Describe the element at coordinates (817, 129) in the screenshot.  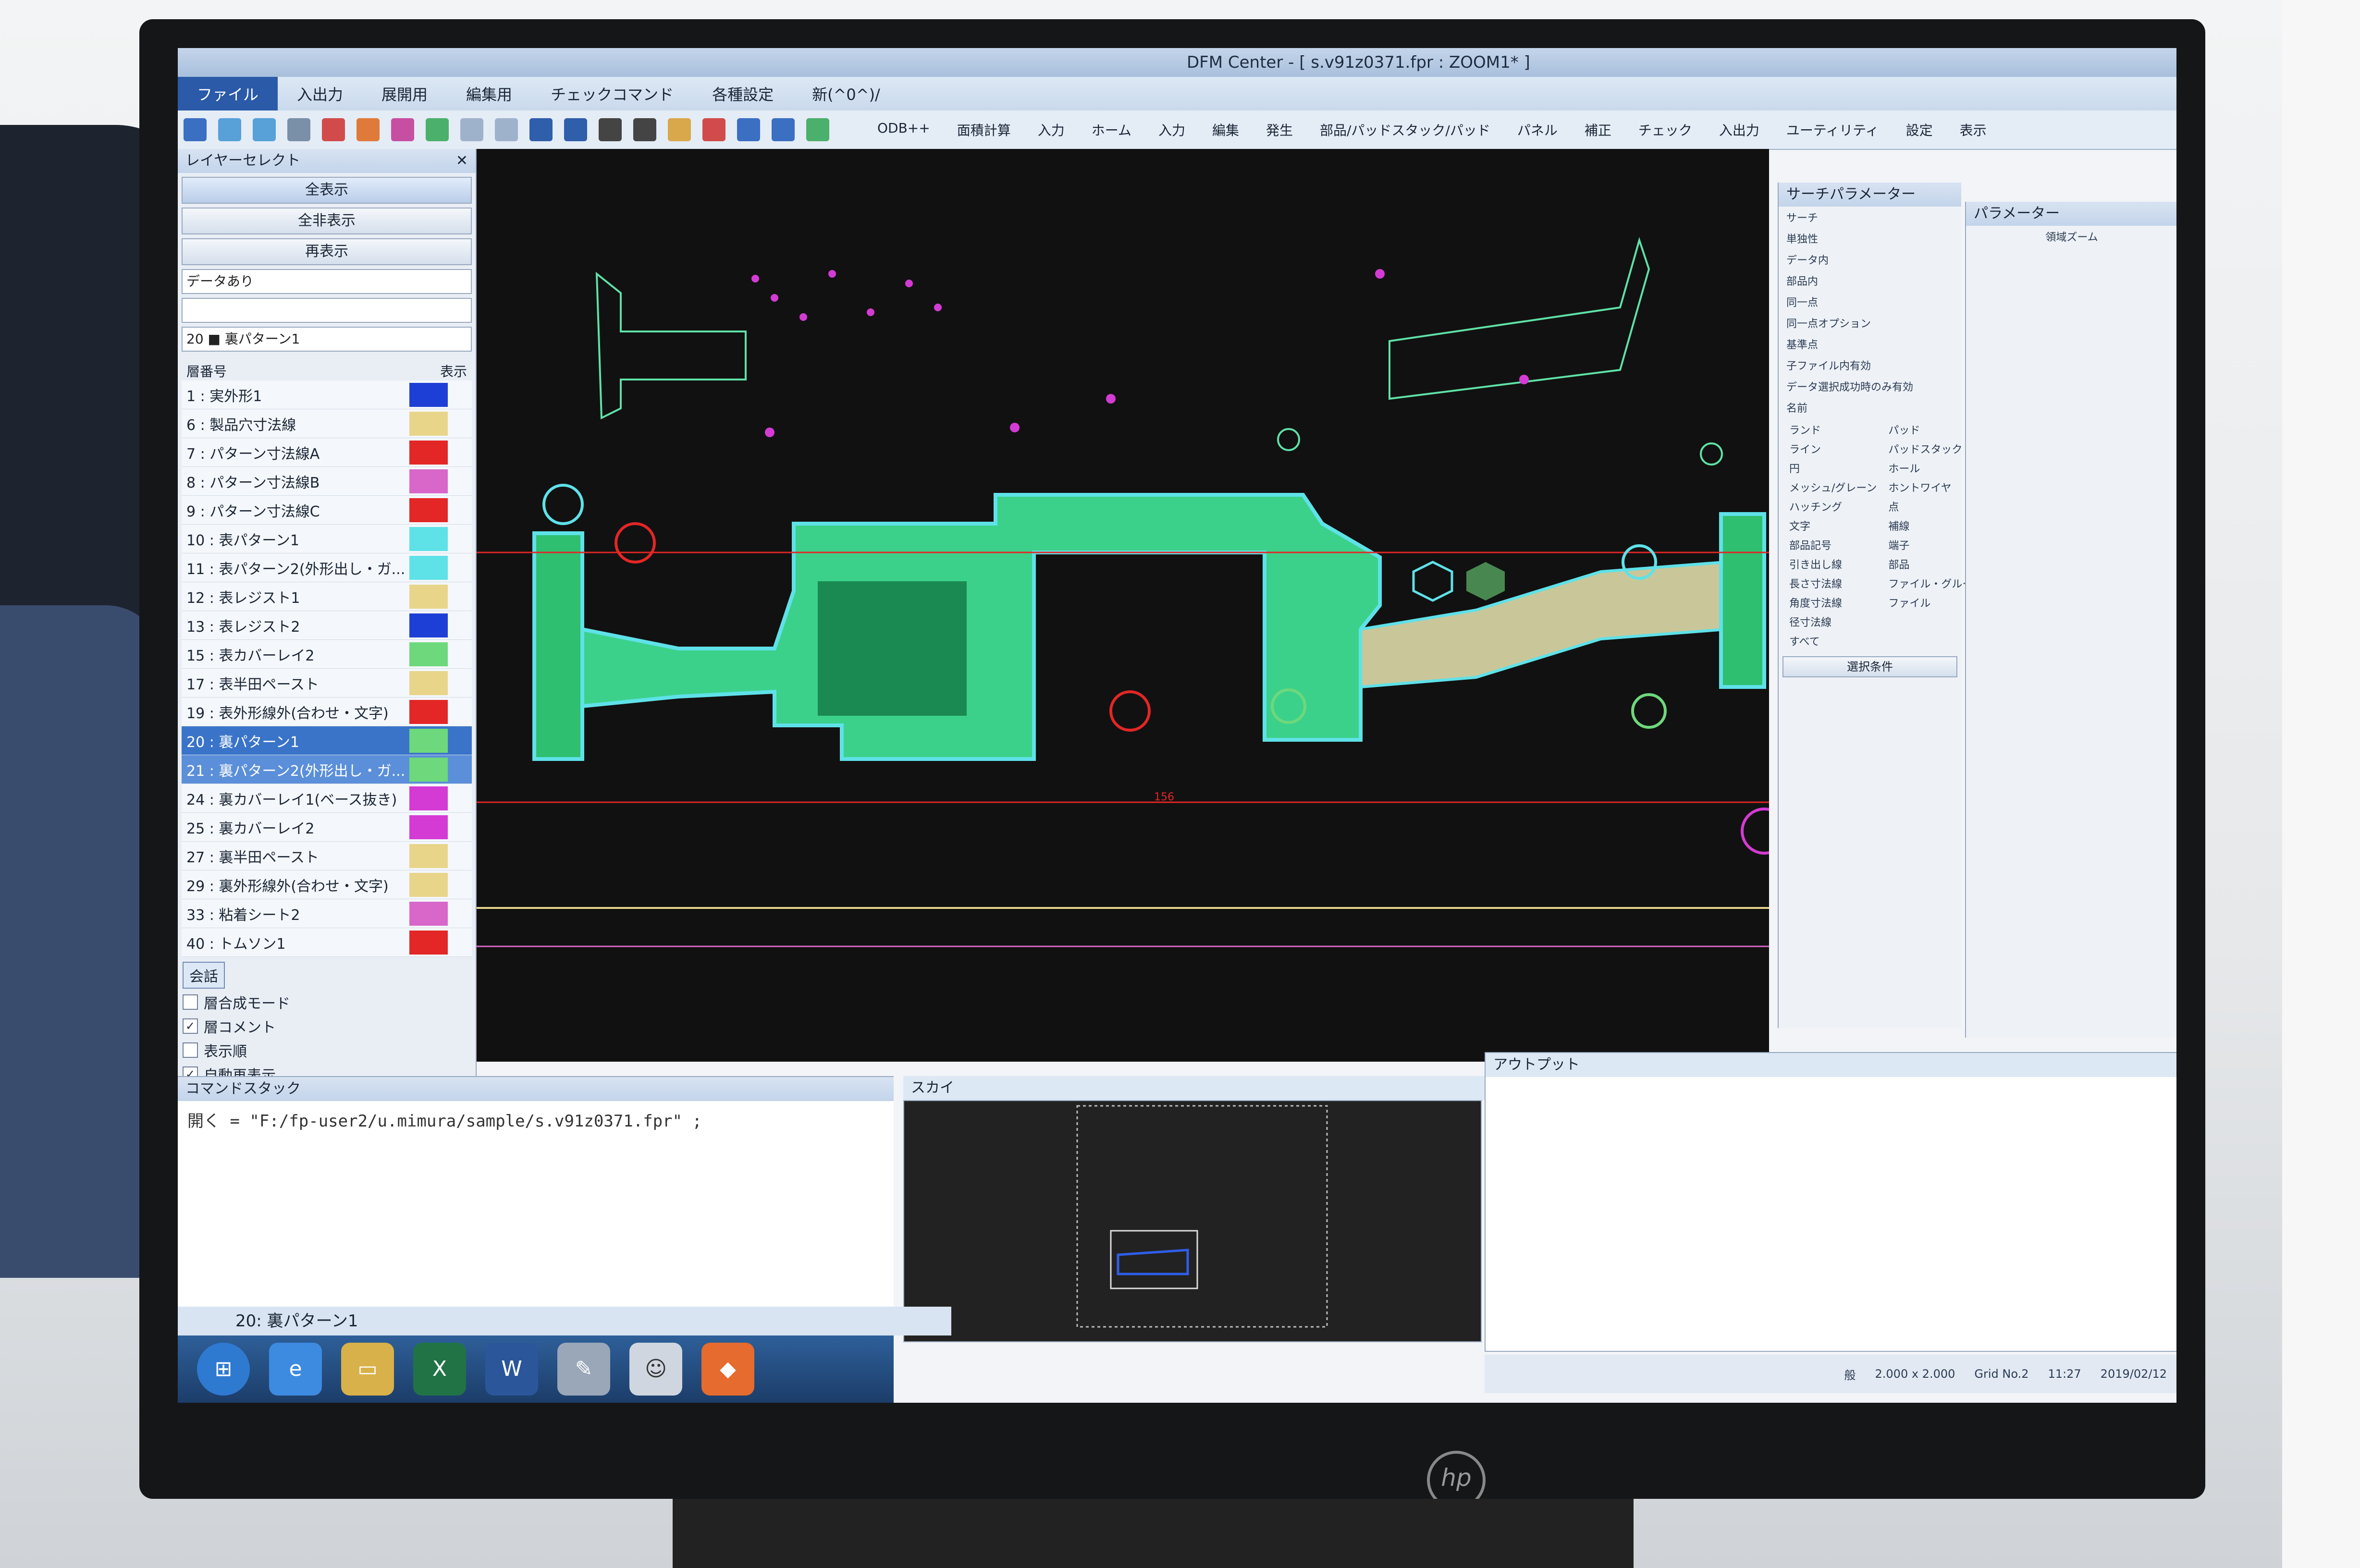
I see `highlight-icon` at that location.